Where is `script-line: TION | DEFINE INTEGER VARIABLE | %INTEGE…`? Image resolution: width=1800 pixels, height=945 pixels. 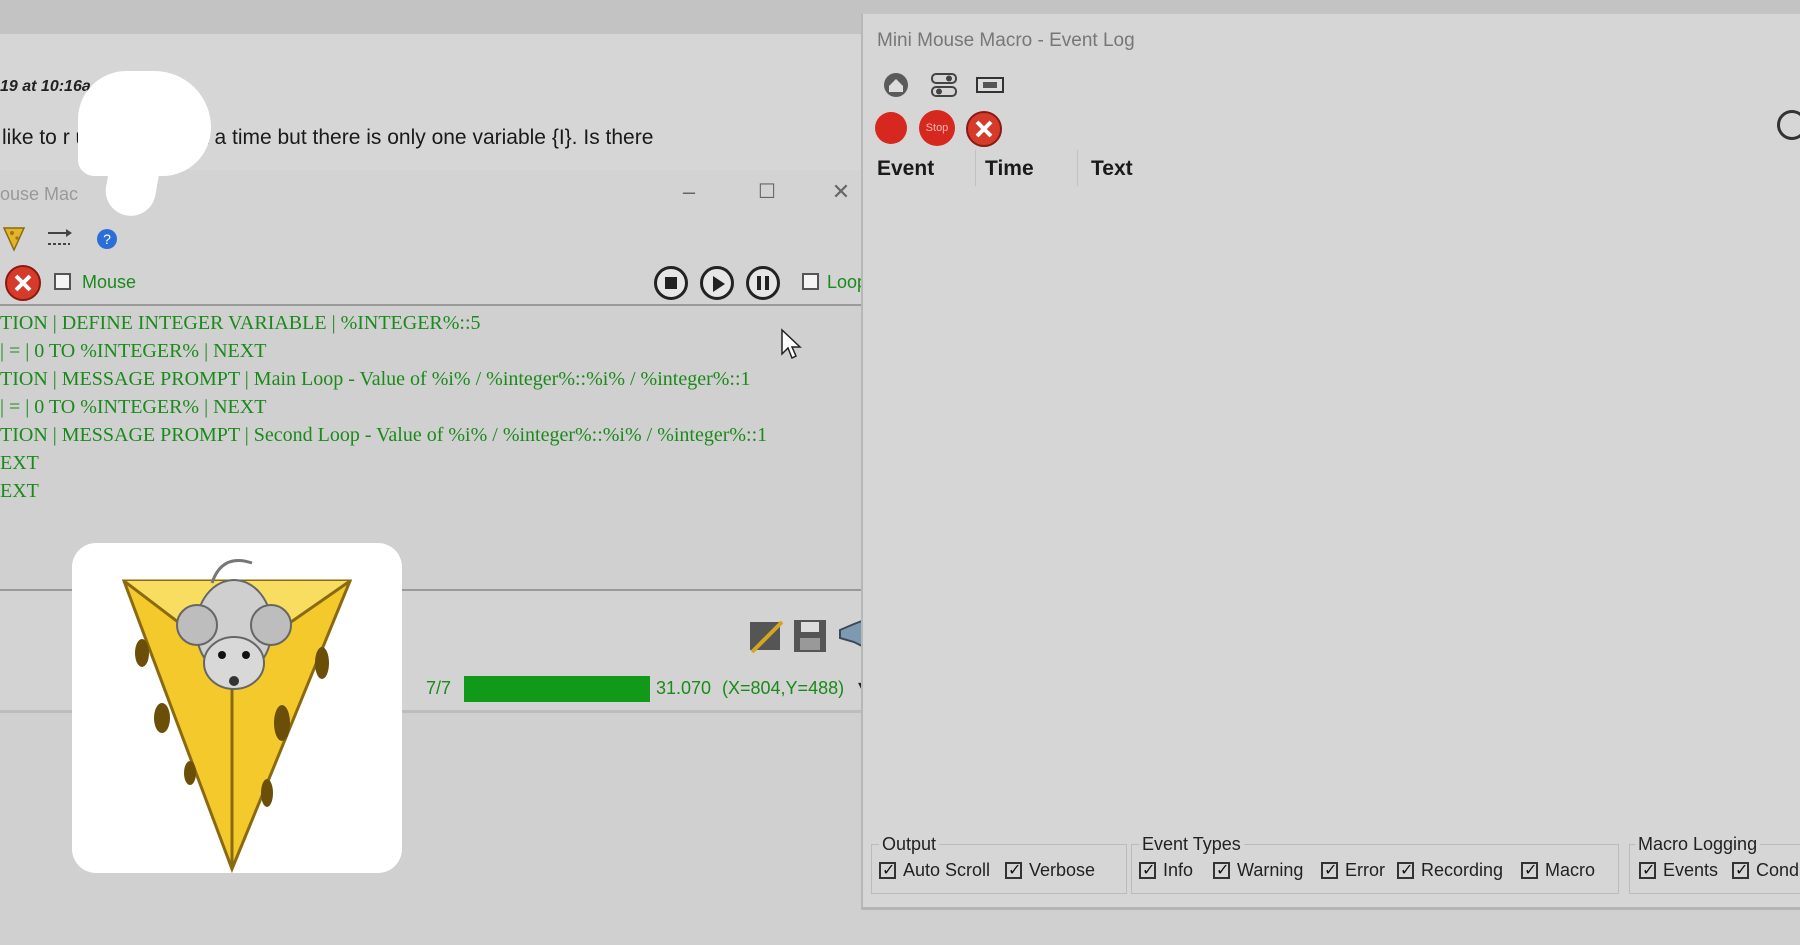 script-line: TION | DEFINE INTEGER VARIABLE | %INTEGE… is located at coordinates (240, 323).